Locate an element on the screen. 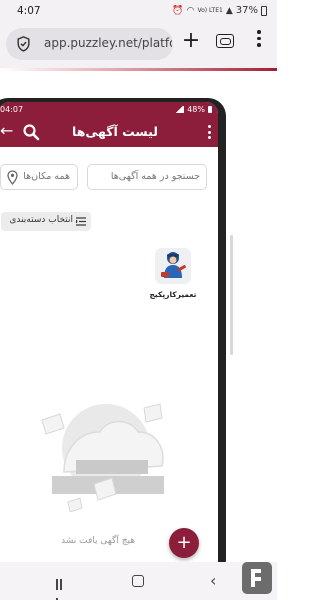 The height and width of the screenshot is (600, 320). repairman-icon is located at coordinates (173, 266).